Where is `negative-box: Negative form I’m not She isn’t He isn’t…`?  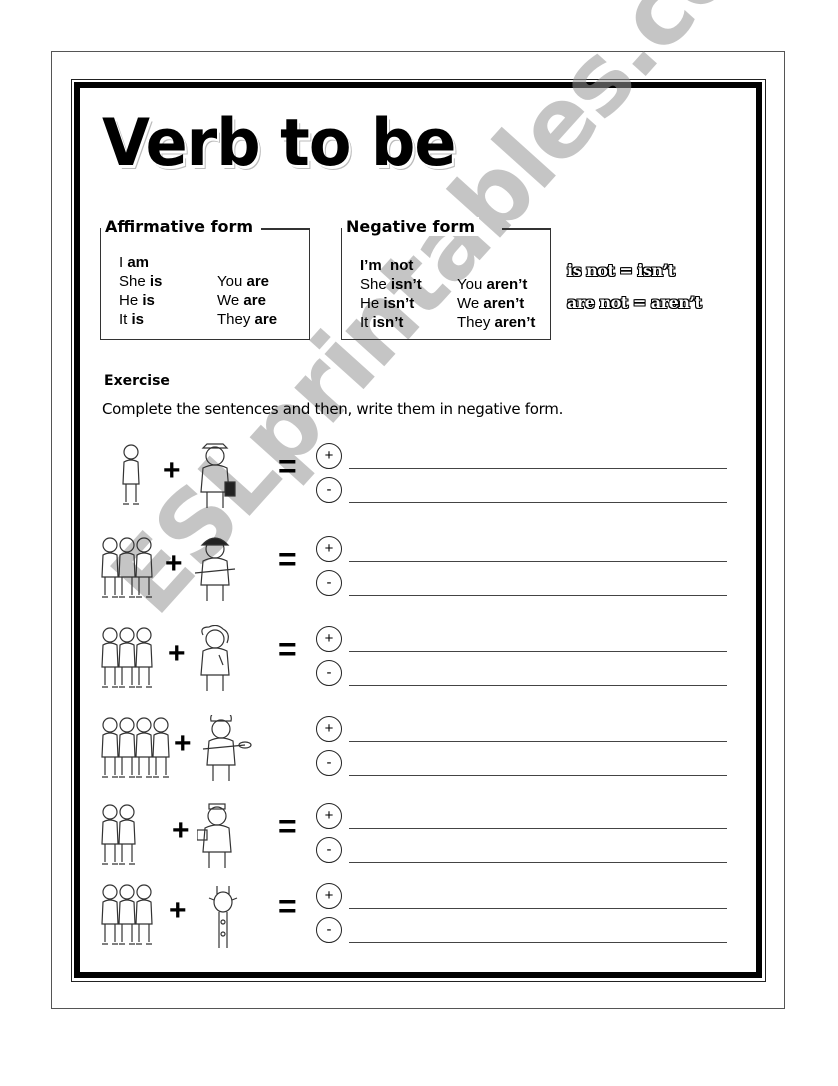
negative-box: Negative form I’m not She isn’t He isn’t… is located at coordinates (445, 278).